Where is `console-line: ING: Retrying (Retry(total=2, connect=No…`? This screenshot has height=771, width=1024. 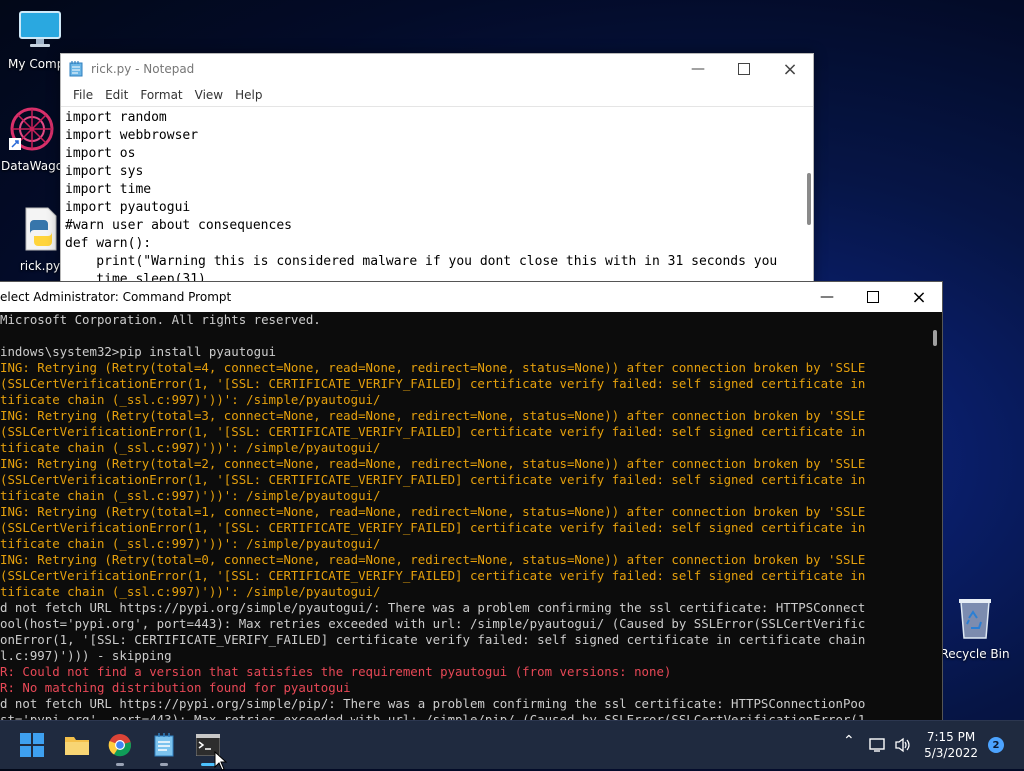 console-line: ING: Retrying (Retry(total=2, connect=No… is located at coordinates (433, 463).